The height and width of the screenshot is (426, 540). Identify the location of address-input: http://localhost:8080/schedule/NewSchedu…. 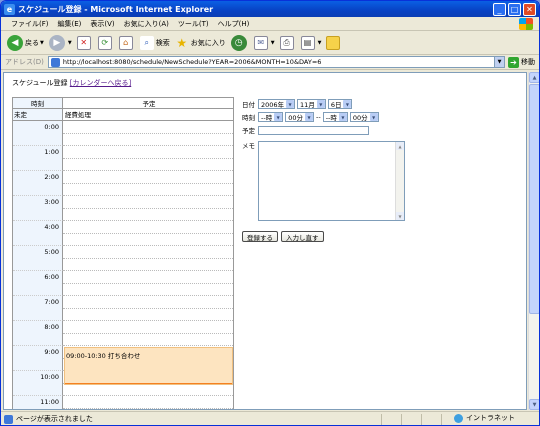
(276, 62).